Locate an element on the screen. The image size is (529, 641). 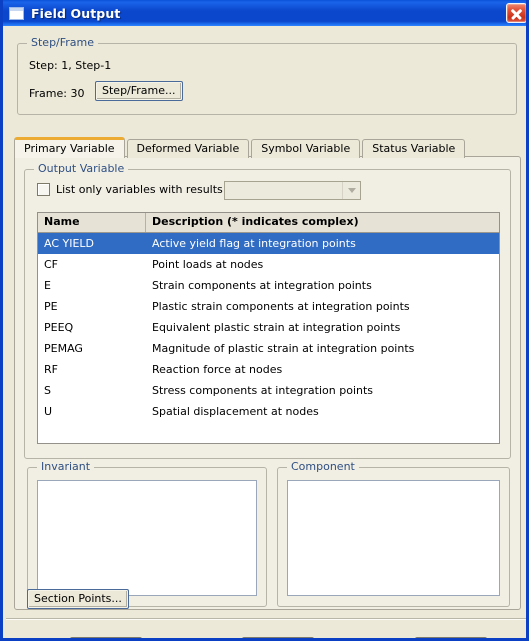
tab-status-variable: Status Variable is located at coordinates (414, 148).